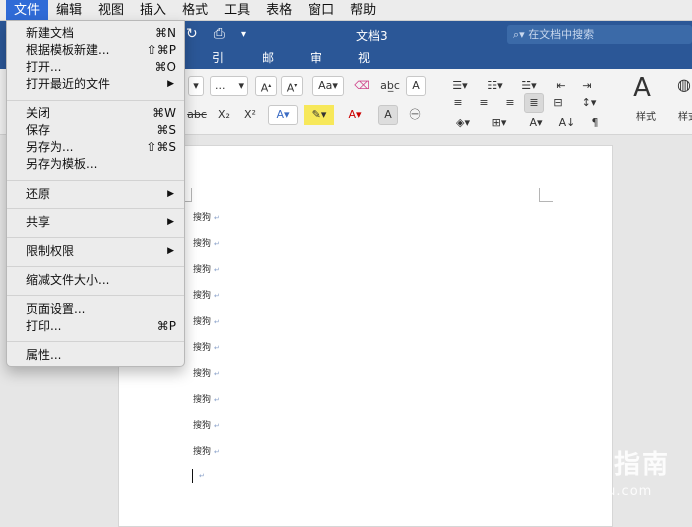 This screenshot has width=692, height=527. I want to click on menu-file: 文件, so click(27, 10).